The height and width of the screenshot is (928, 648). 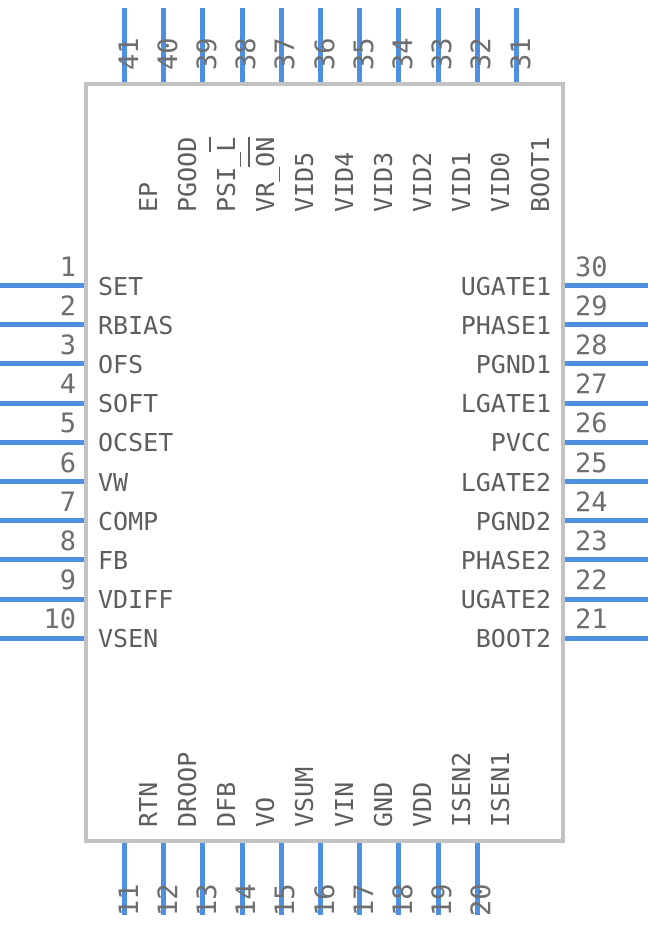 What do you see at coordinates (422, 181) in the screenshot?
I see `pin-name-vid2: VID2` at bounding box center [422, 181].